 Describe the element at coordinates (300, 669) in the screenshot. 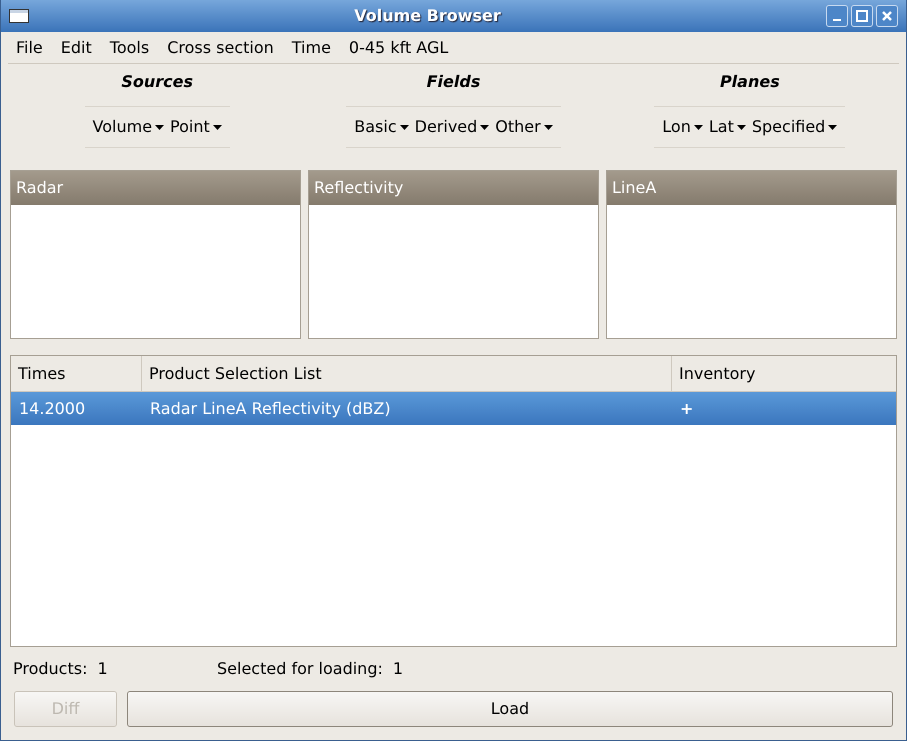

I see `status-label: Selected for loading:` at that location.